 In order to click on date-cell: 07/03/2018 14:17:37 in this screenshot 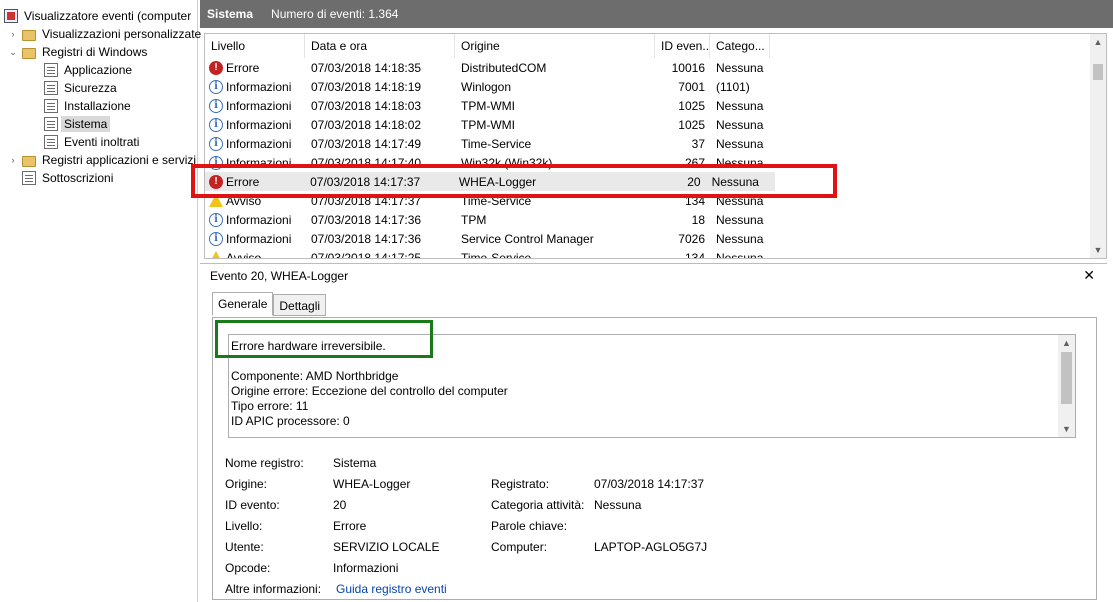, I will do `click(365, 181)`.